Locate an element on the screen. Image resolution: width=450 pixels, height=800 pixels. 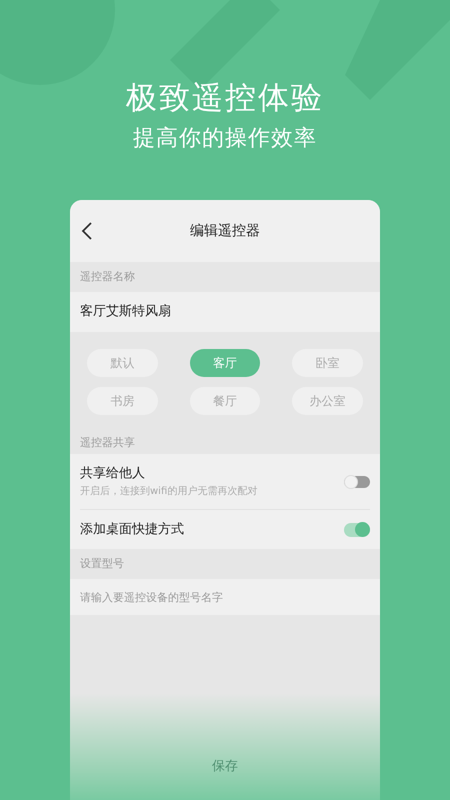
model-input-field: 请输入要遥控设备的型号名字 is located at coordinates (225, 597).